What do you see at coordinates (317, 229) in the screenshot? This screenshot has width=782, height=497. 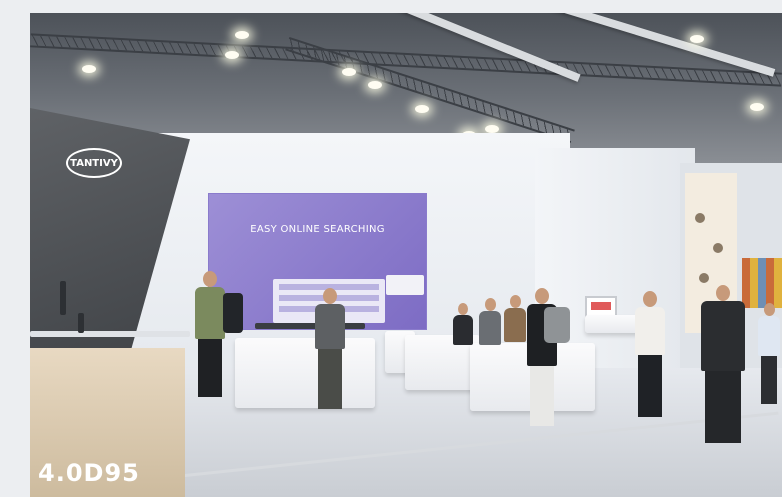 I see `screen-headline: EASY ONLINE SEARCHING` at bounding box center [317, 229].